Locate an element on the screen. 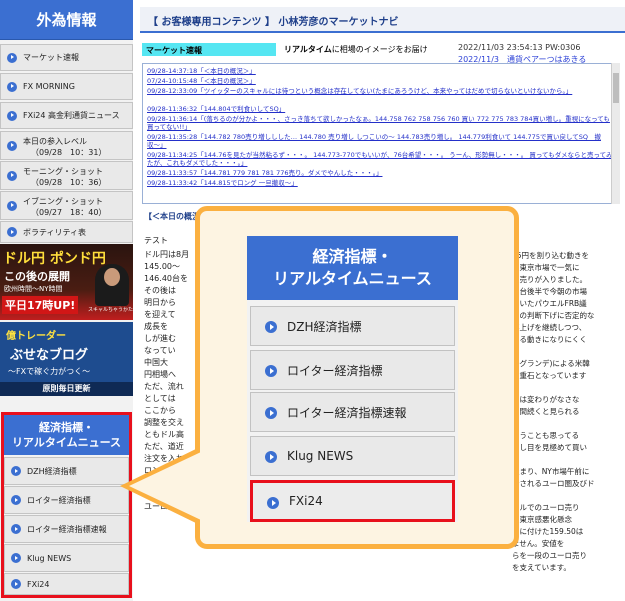 The width and height of the screenshot is (625, 601). callout-item-dzh: DZH経済指標 is located at coordinates (352, 326).